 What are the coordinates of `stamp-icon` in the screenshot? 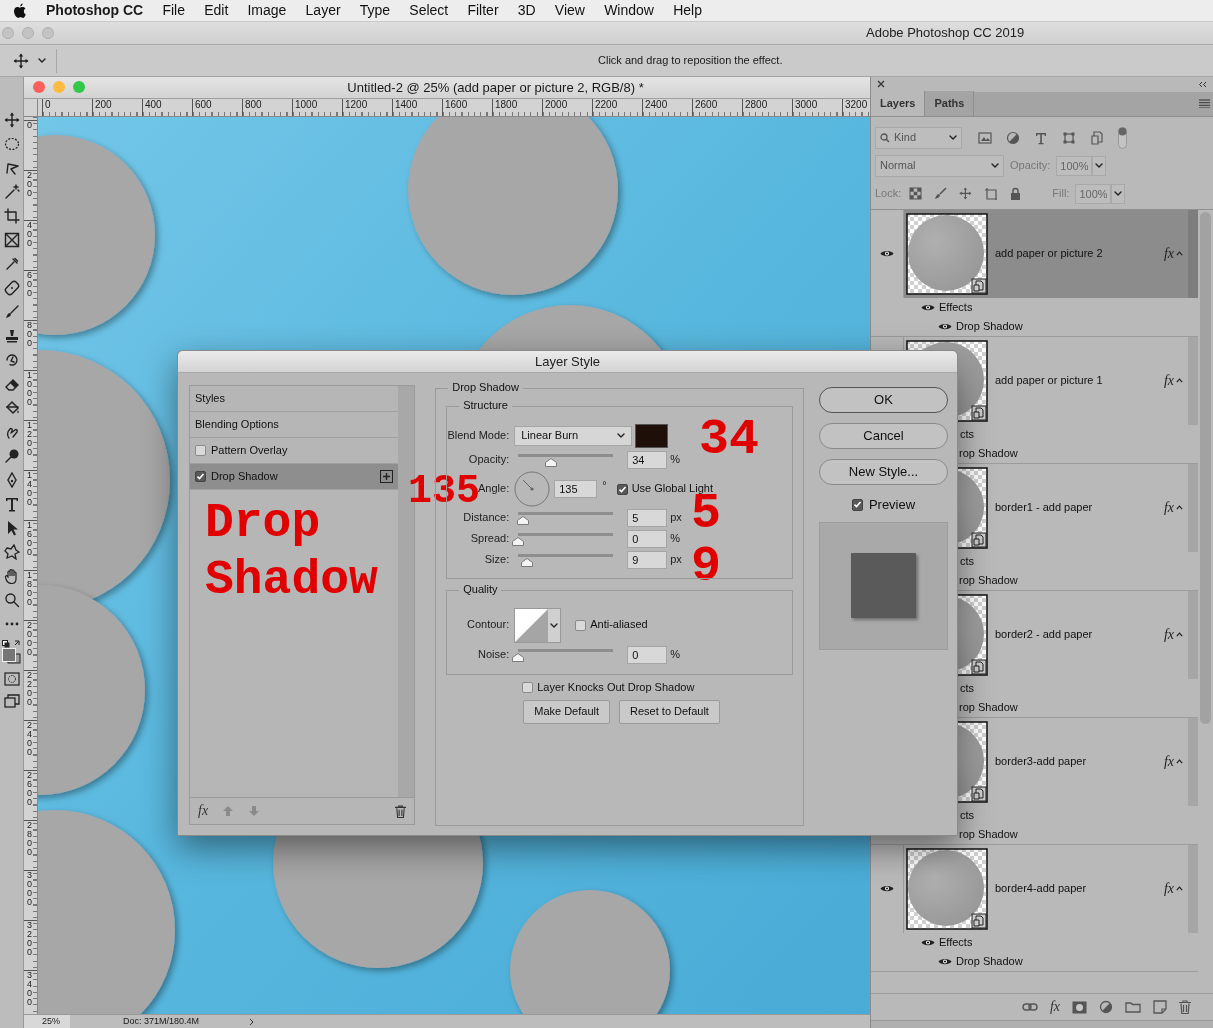 It's located at (11, 336).